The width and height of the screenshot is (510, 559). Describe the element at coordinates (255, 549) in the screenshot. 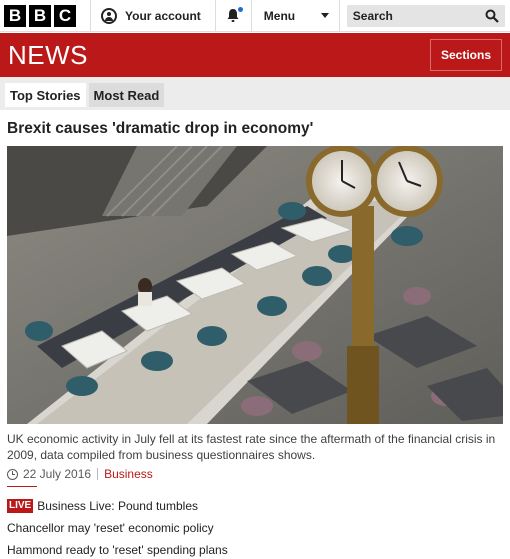

I see `related-story-link: Hammond ready to 'reset' spending plans` at that location.